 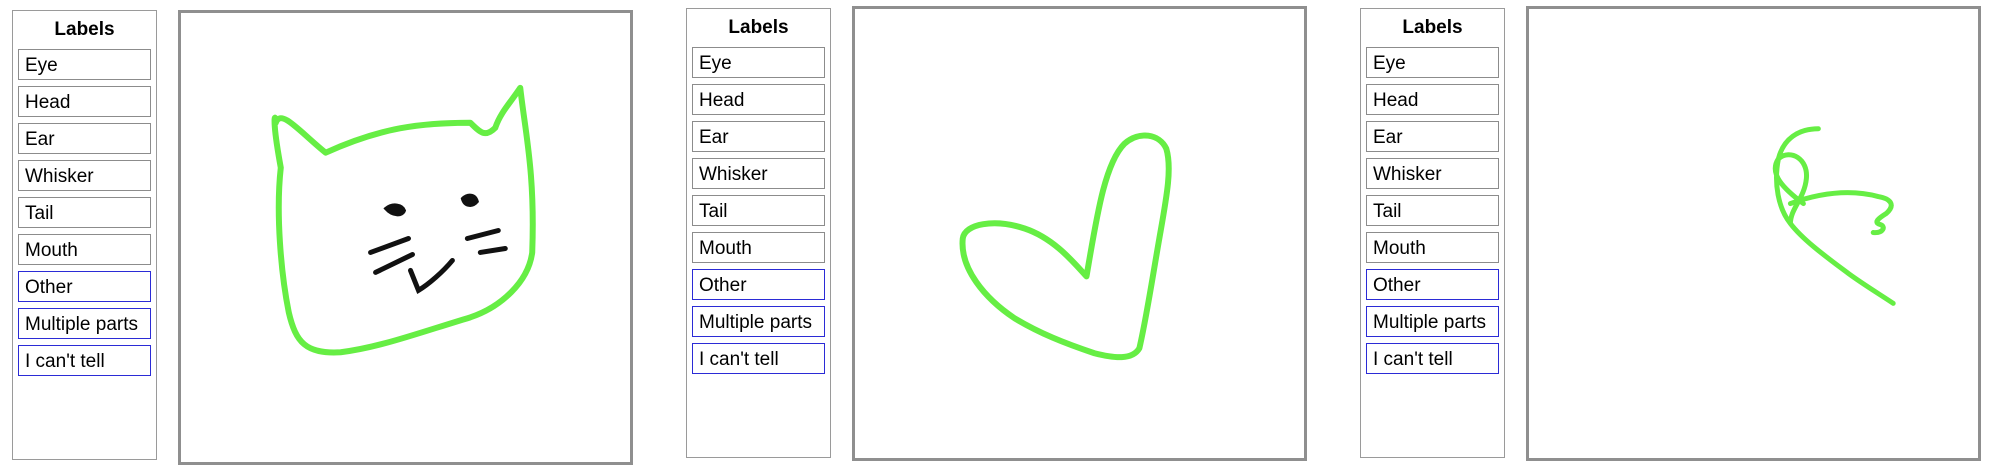 I want to click on scribble-stroke, so click(x=1834, y=216).